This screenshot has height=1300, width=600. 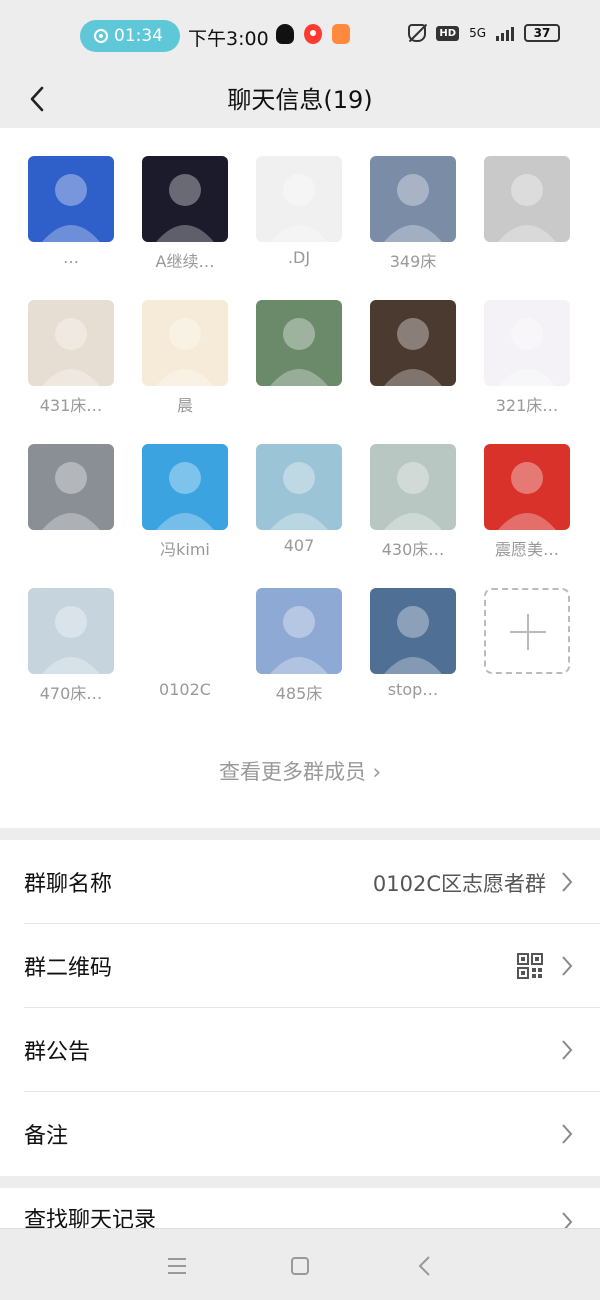 I want to click on group-notice-row: 群公告, so click(x=312, y=1050).